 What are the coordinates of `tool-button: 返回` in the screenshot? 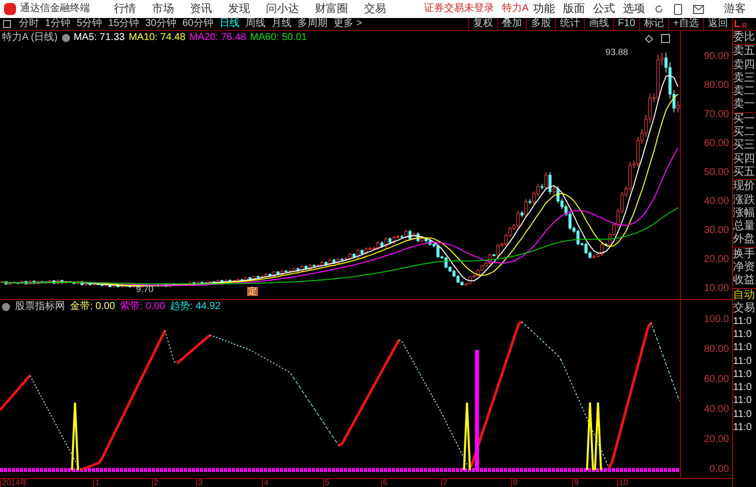 It's located at (717, 24).